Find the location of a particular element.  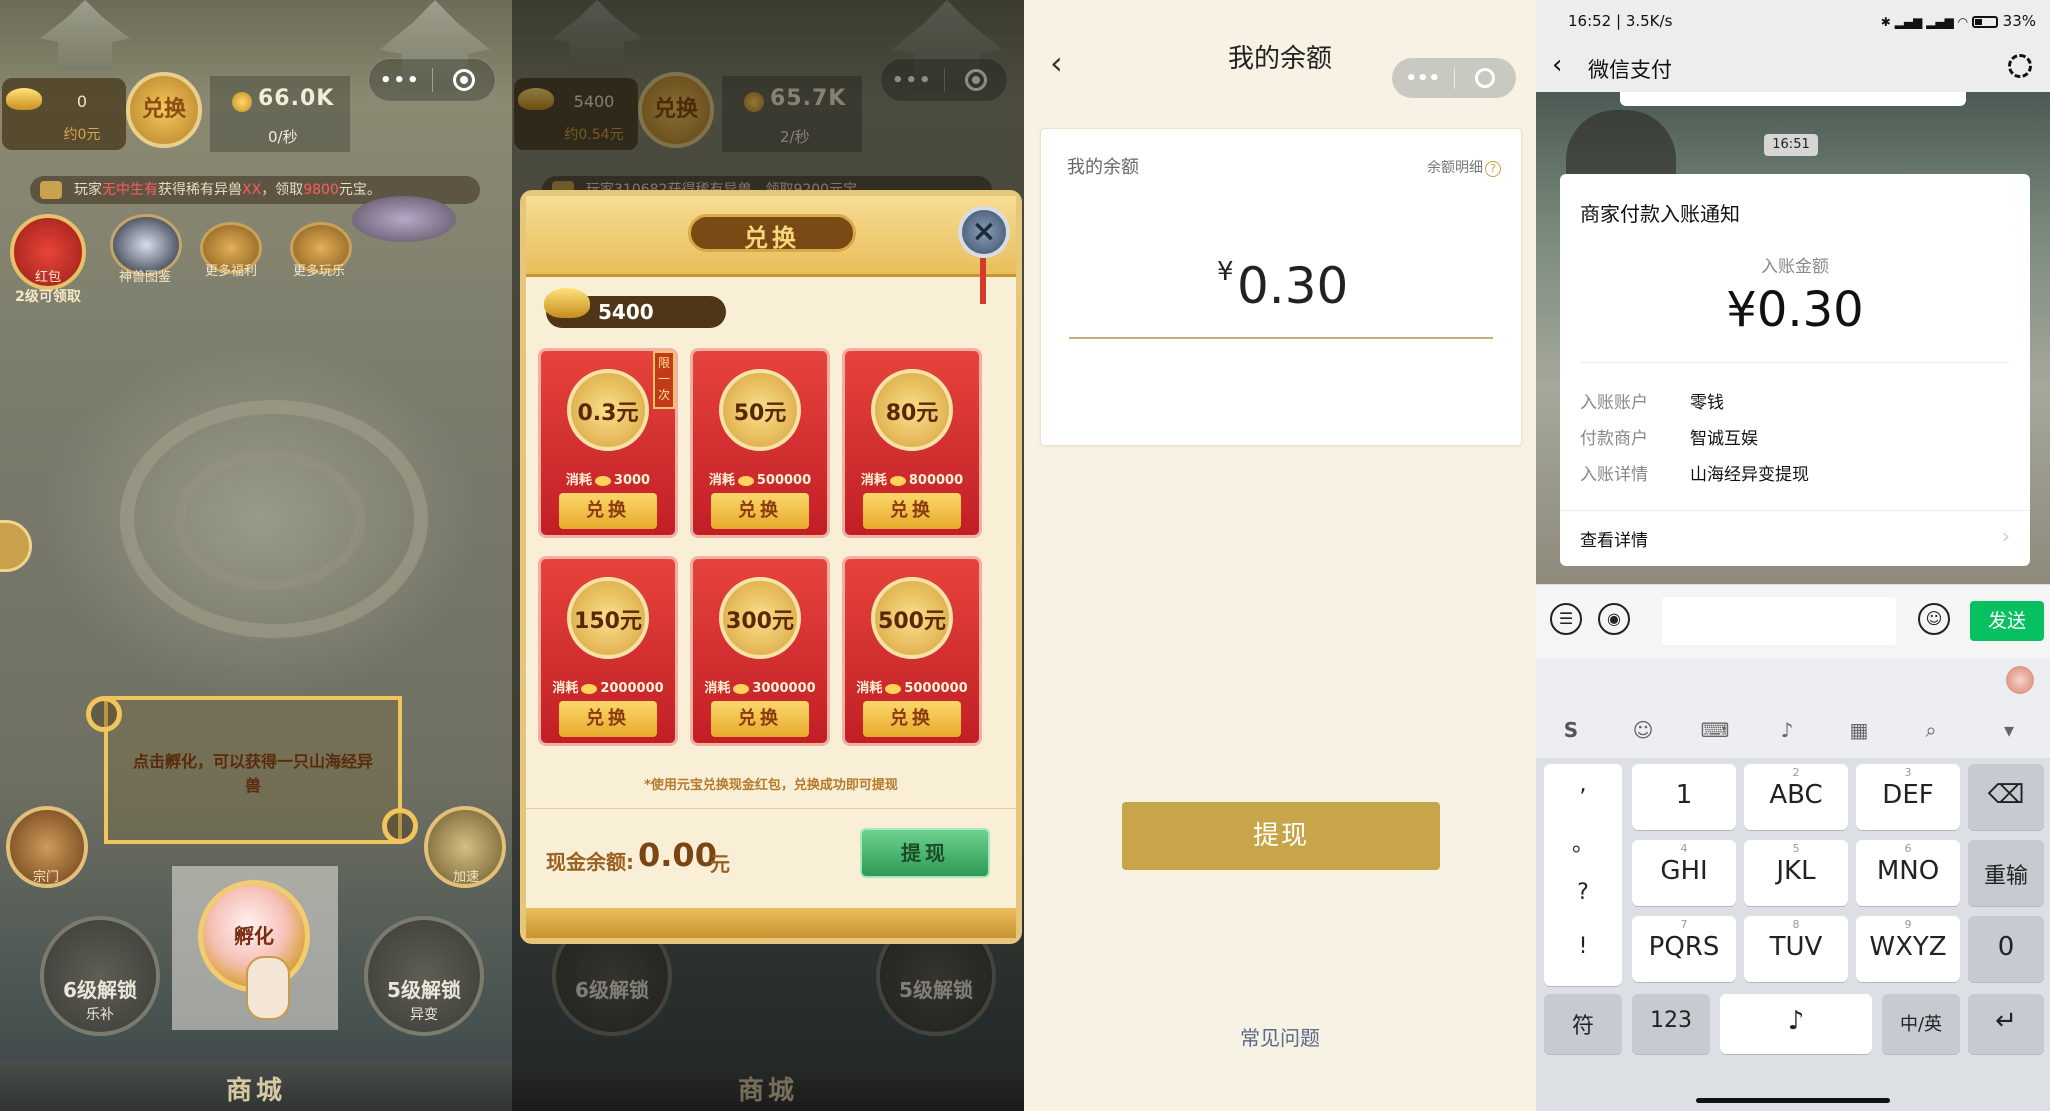

key-period: 。 is located at coordinates (1583, 842).